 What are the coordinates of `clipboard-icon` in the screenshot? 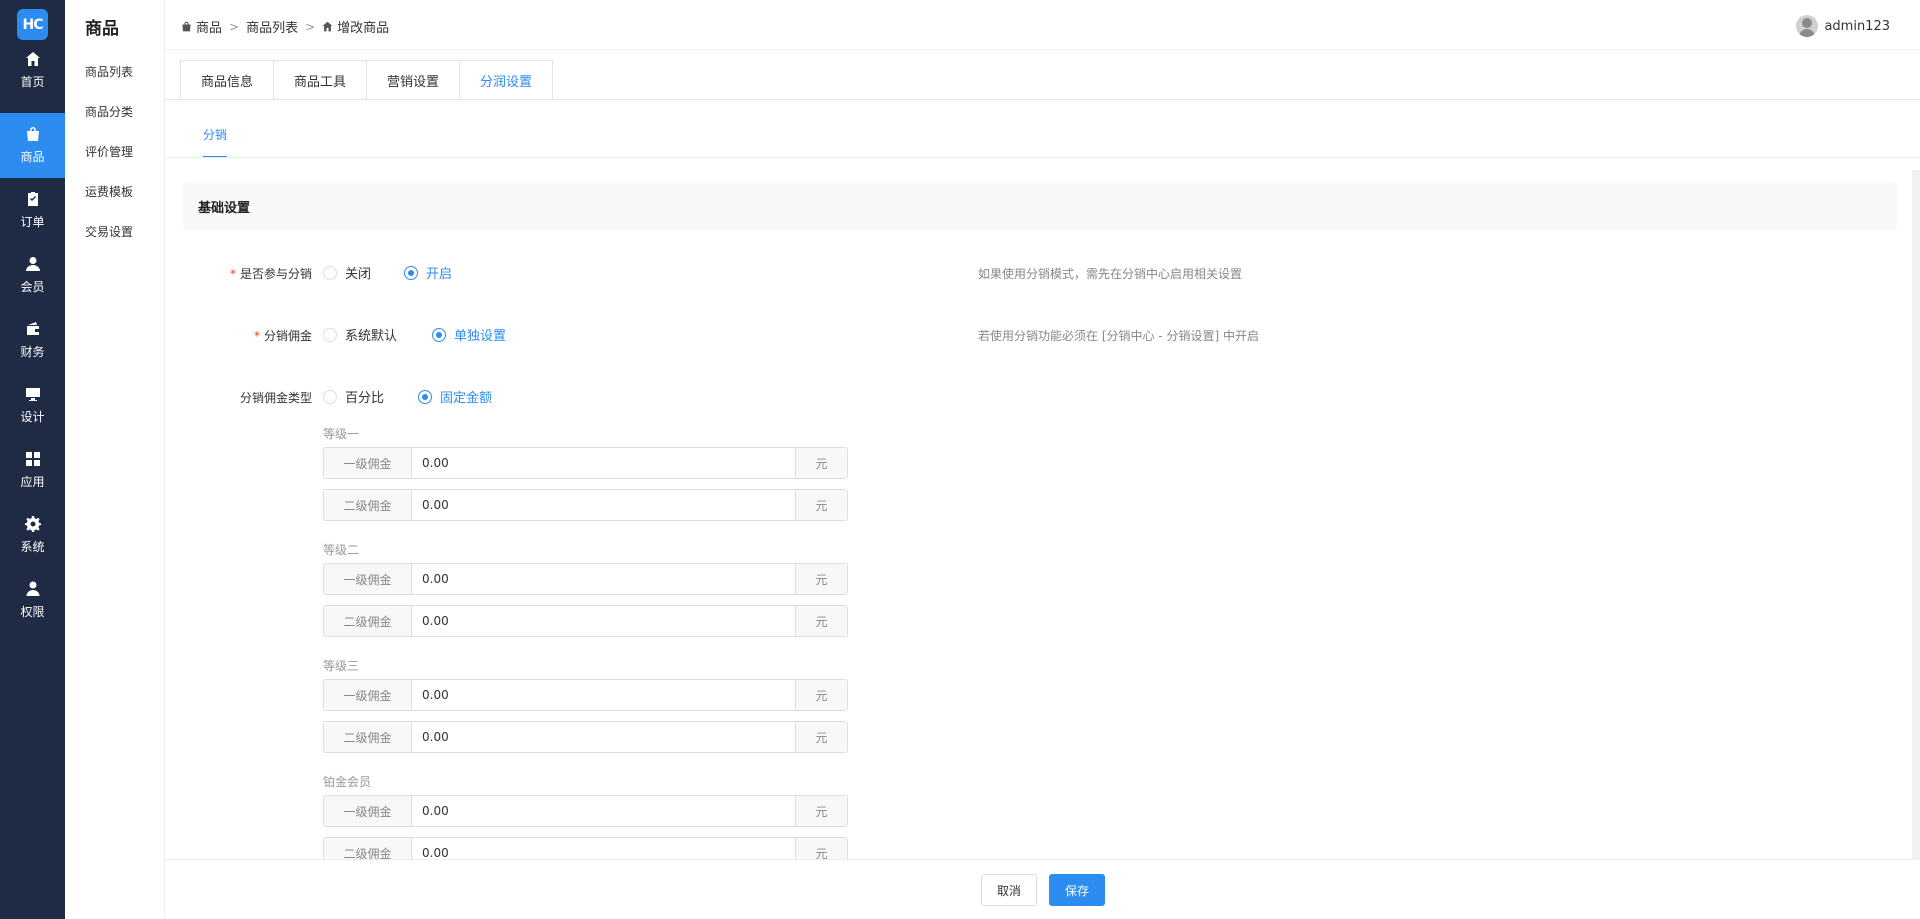 It's located at (32, 199).